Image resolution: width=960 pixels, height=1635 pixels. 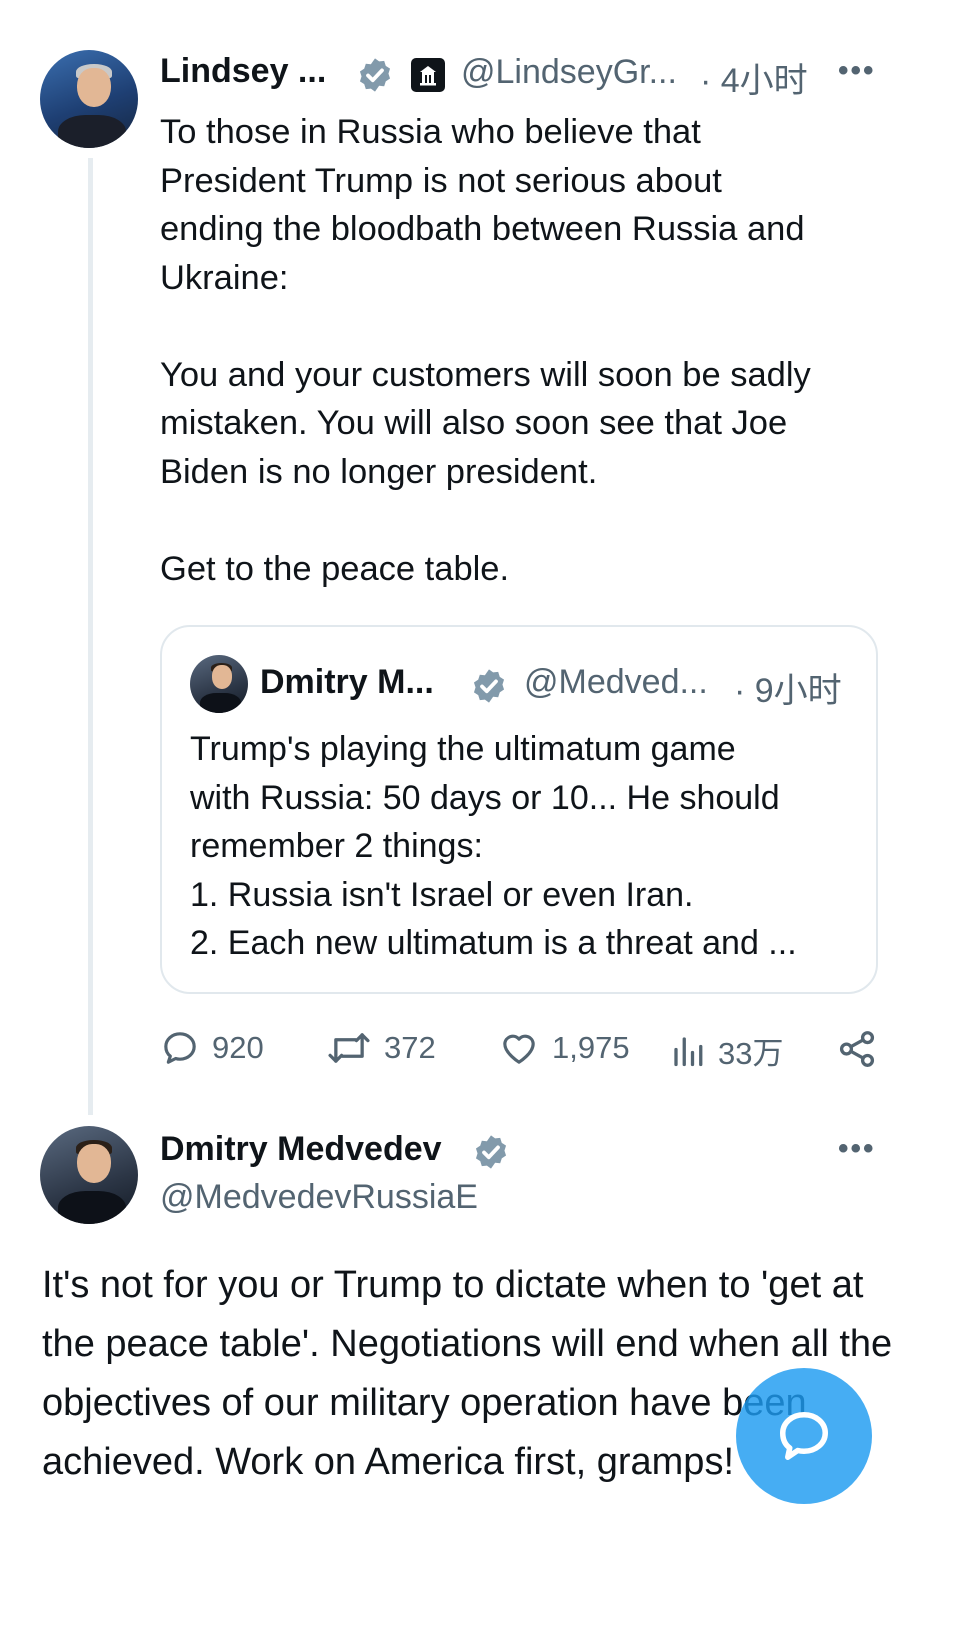 What do you see at coordinates (751, 1053) in the screenshot?
I see `views-count: 33万` at bounding box center [751, 1053].